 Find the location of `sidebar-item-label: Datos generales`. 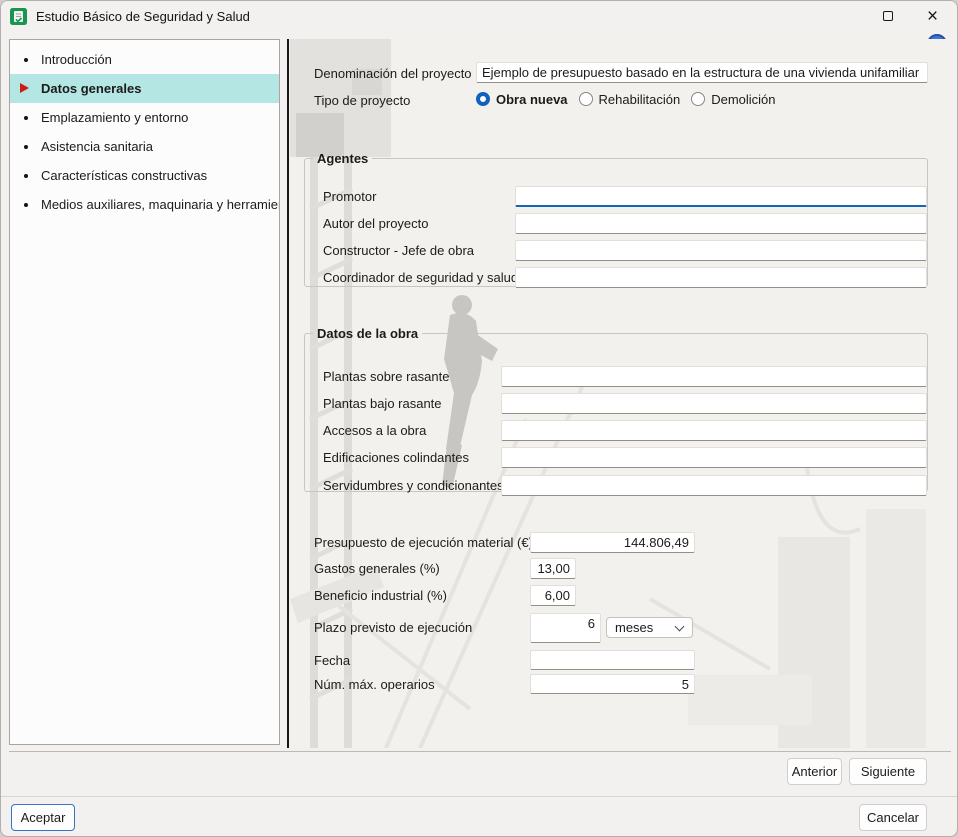

sidebar-item-label: Datos generales is located at coordinates (91, 88).